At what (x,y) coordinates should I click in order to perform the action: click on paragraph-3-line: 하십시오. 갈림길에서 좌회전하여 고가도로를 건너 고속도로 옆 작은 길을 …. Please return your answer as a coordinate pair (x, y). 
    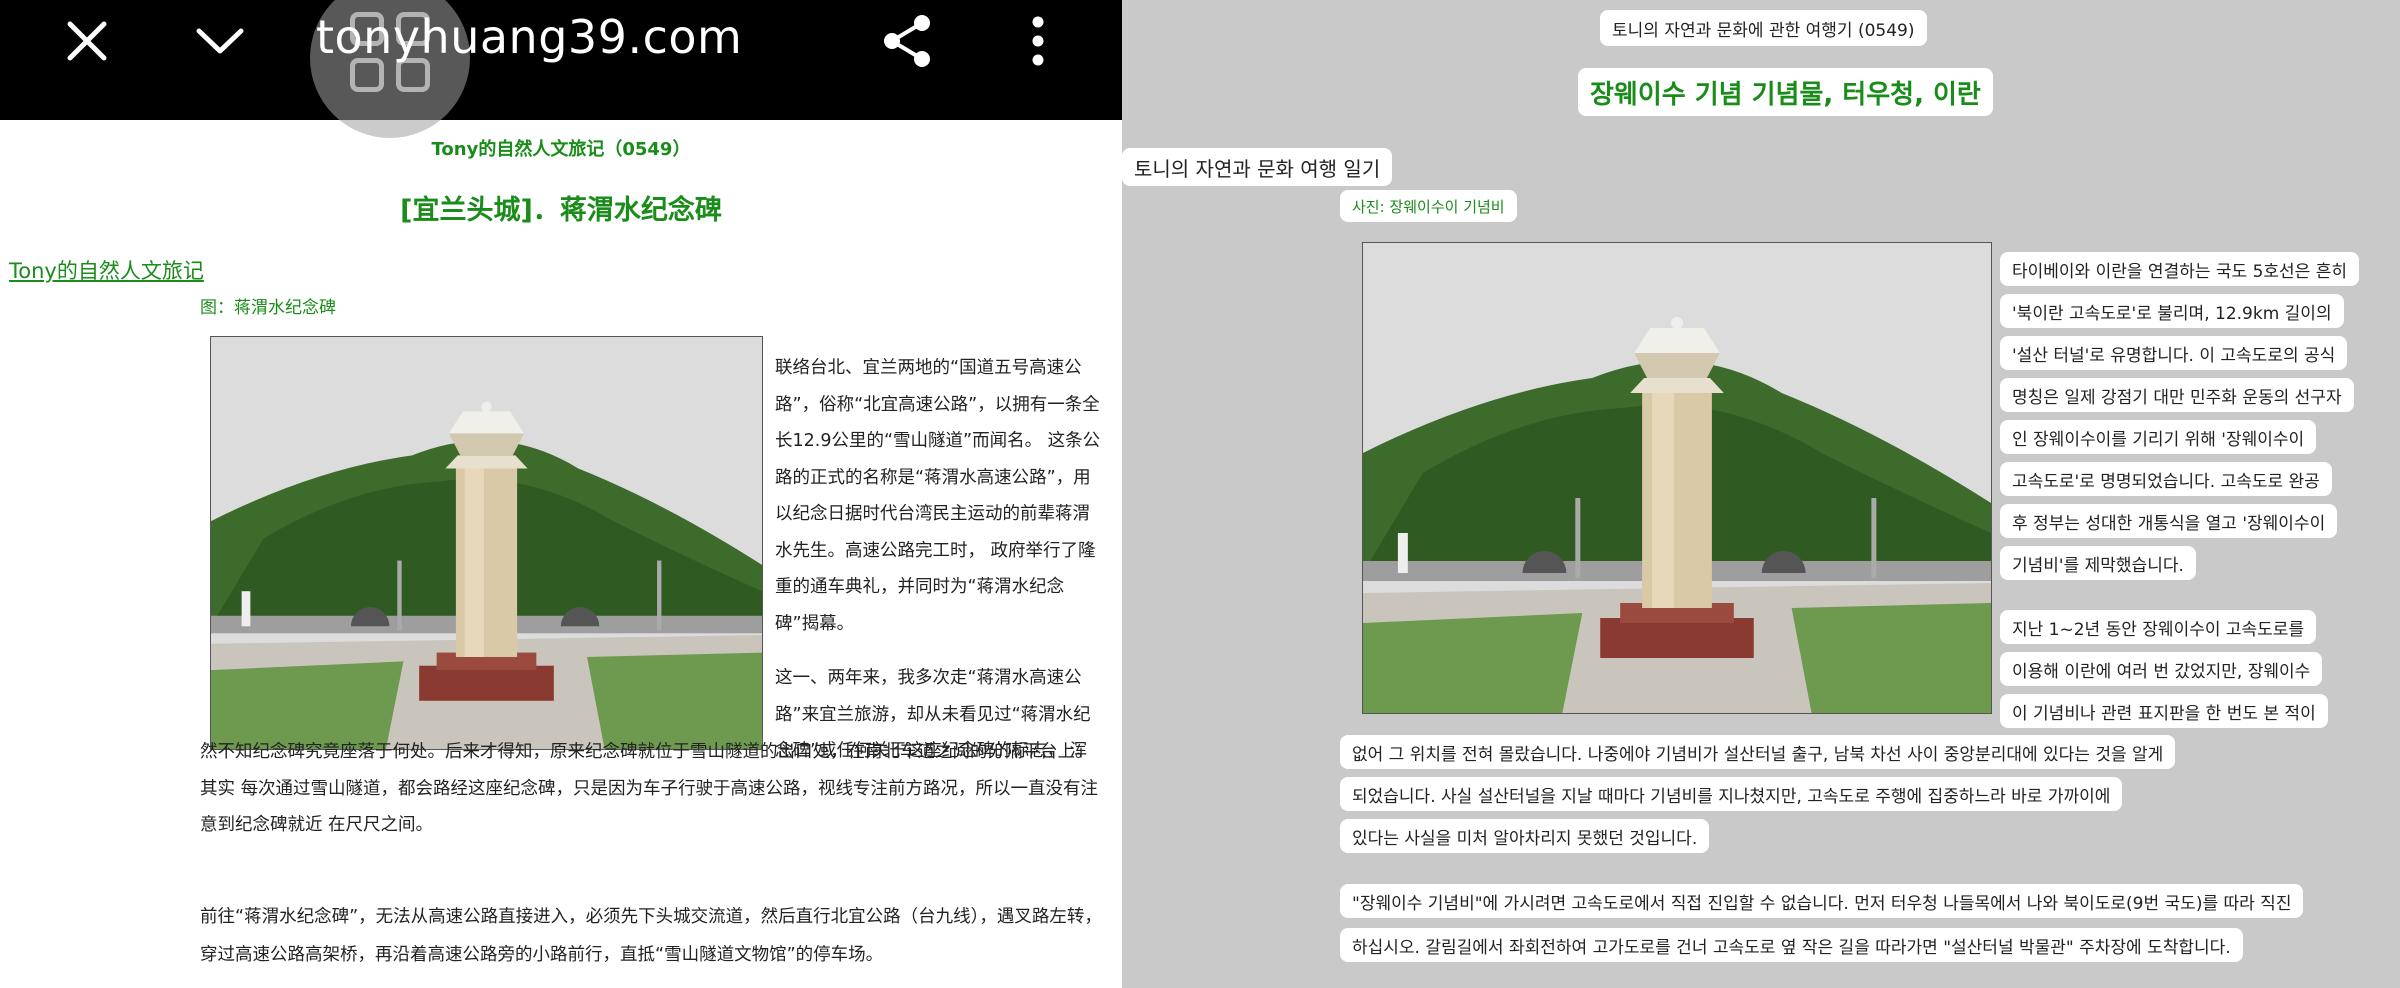
    Looking at the image, I should click on (1791, 945).